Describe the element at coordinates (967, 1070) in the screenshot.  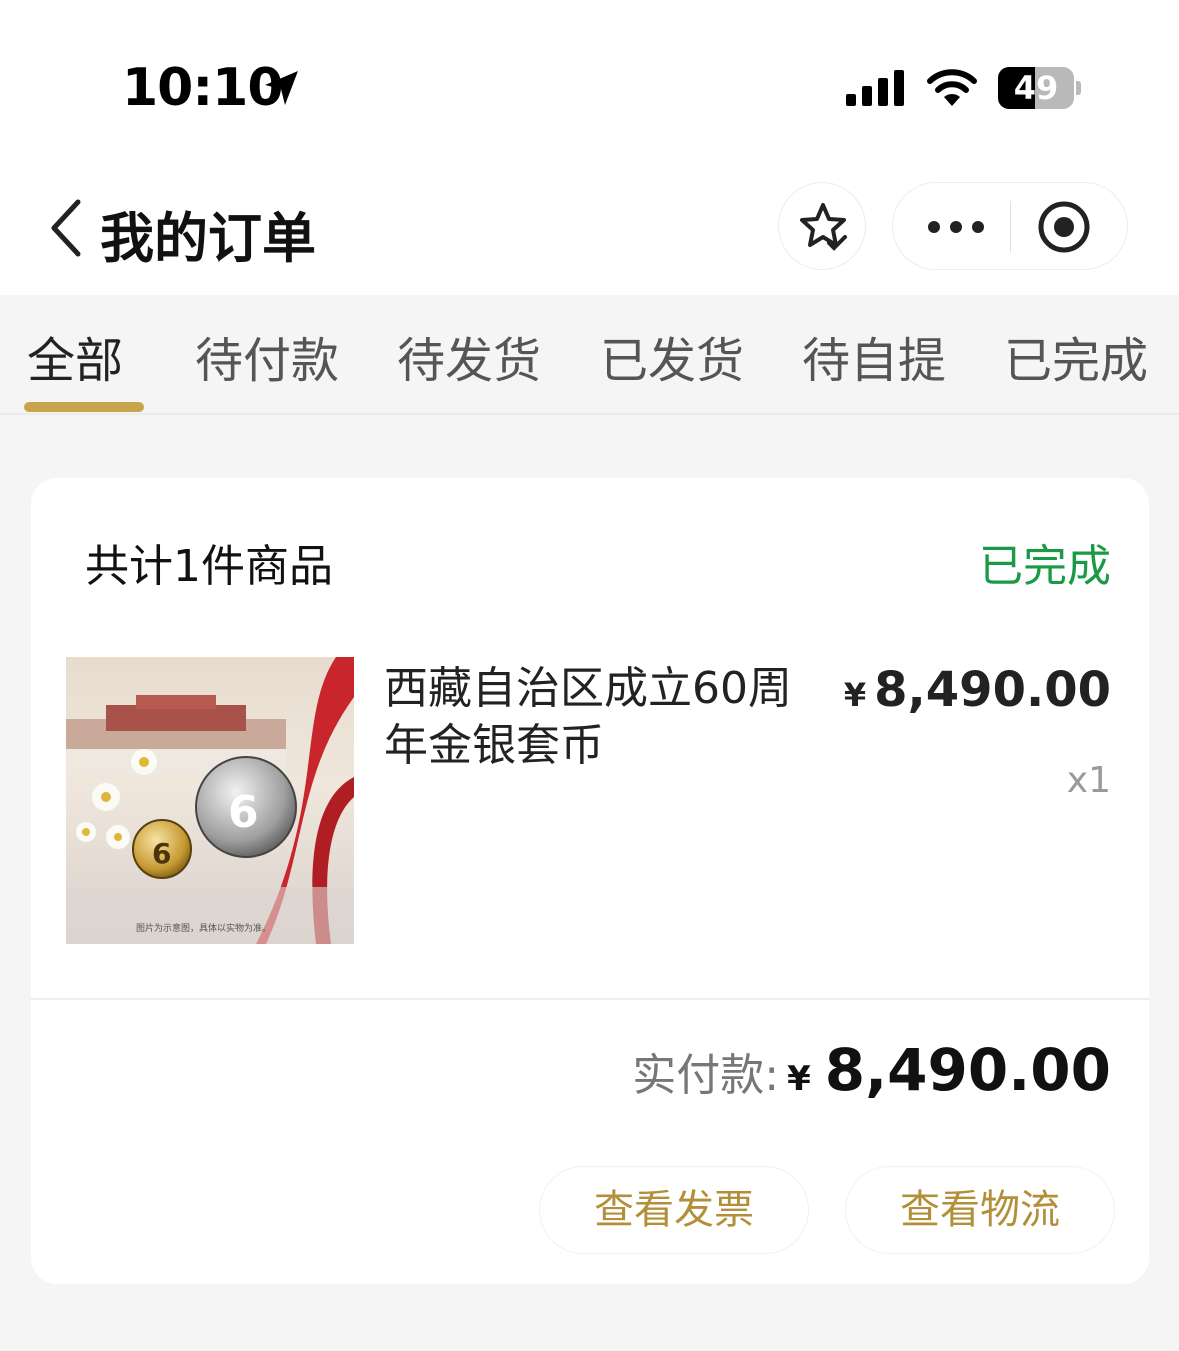
I see `paid-amount: 8,490.00` at that location.